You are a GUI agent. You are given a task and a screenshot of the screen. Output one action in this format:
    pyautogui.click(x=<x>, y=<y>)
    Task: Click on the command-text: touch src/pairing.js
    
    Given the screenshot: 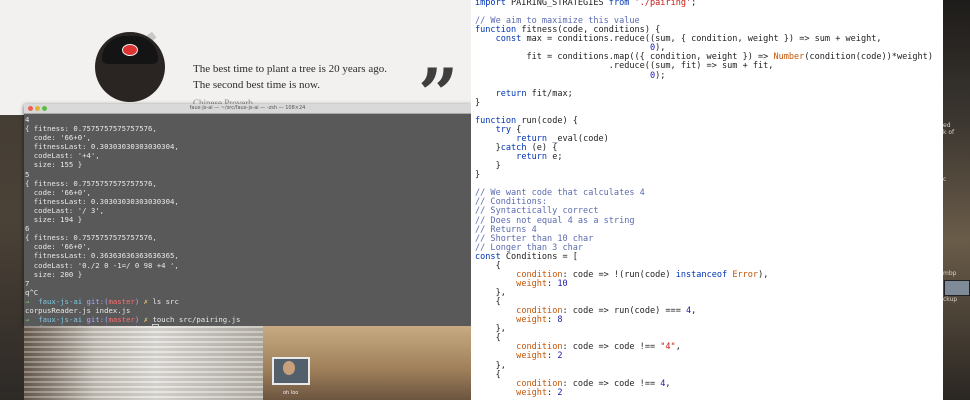 What is the action you would take?
    pyautogui.click(x=196, y=320)
    